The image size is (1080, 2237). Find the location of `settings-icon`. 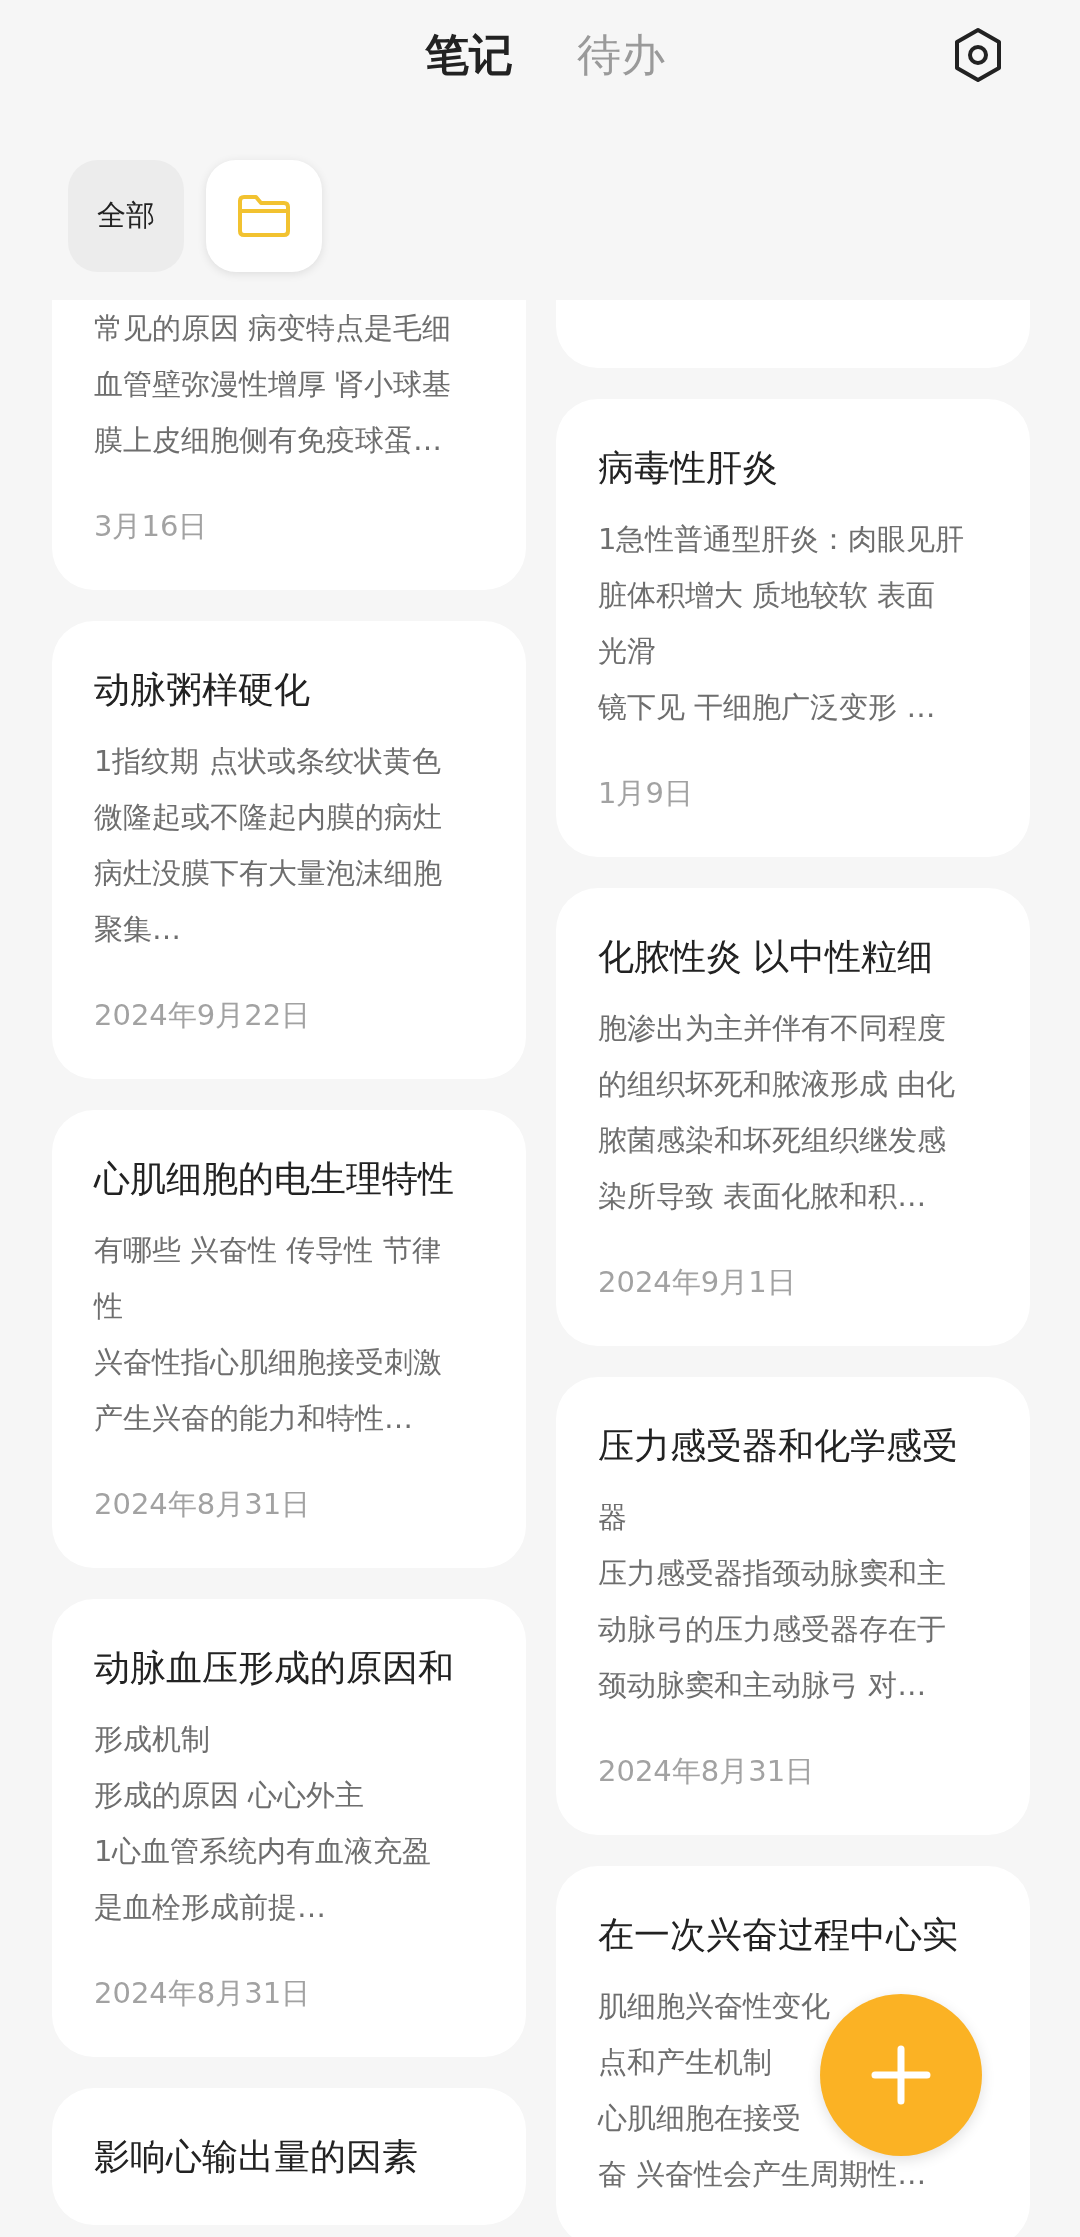

settings-icon is located at coordinates (978, 55).